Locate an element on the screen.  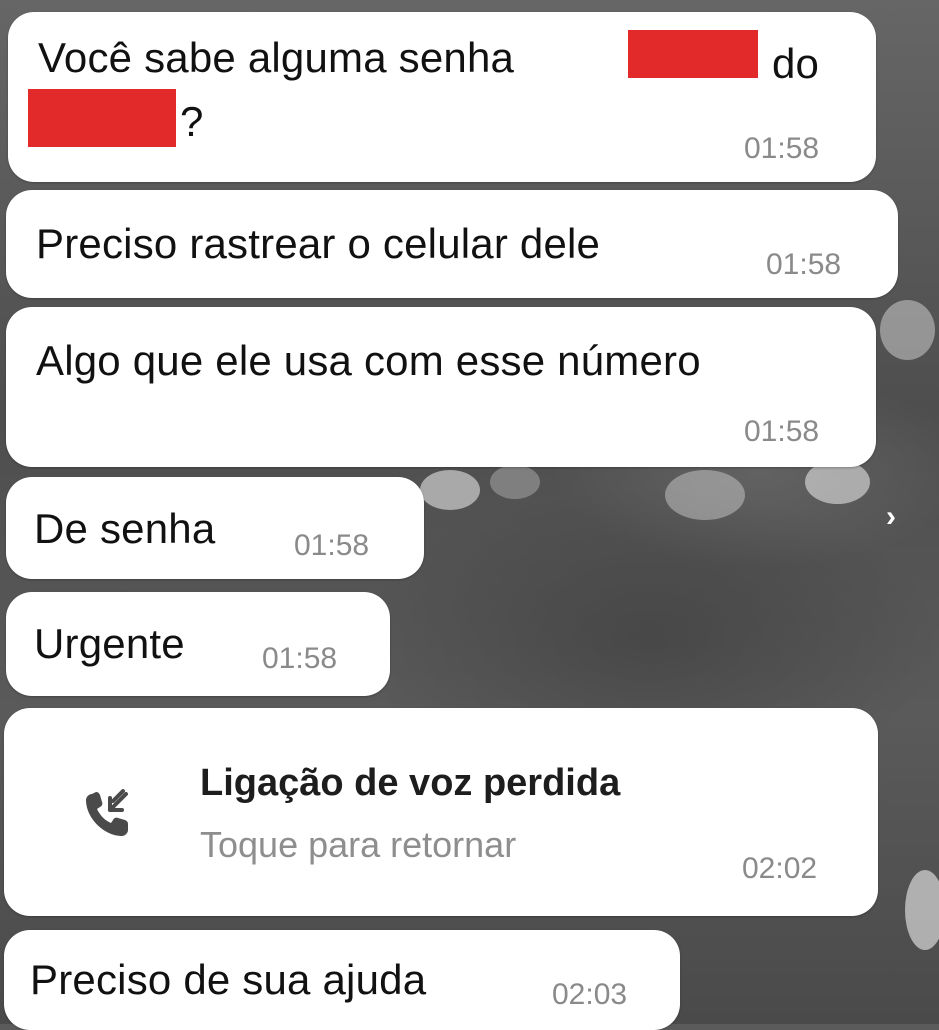
missed-call-subtitle: Toque para retornar is located at coordinates (358, 845).